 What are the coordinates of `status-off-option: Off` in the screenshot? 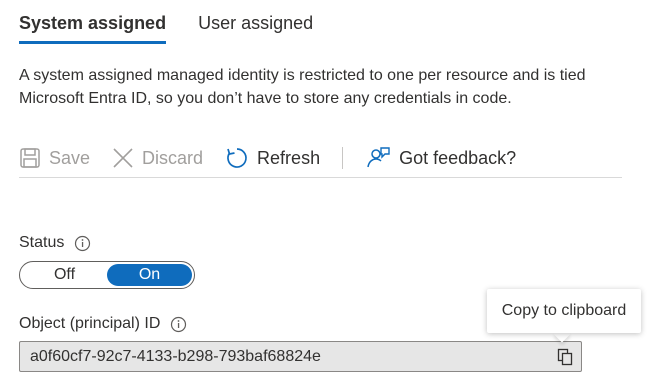 It's located at (64, 275).